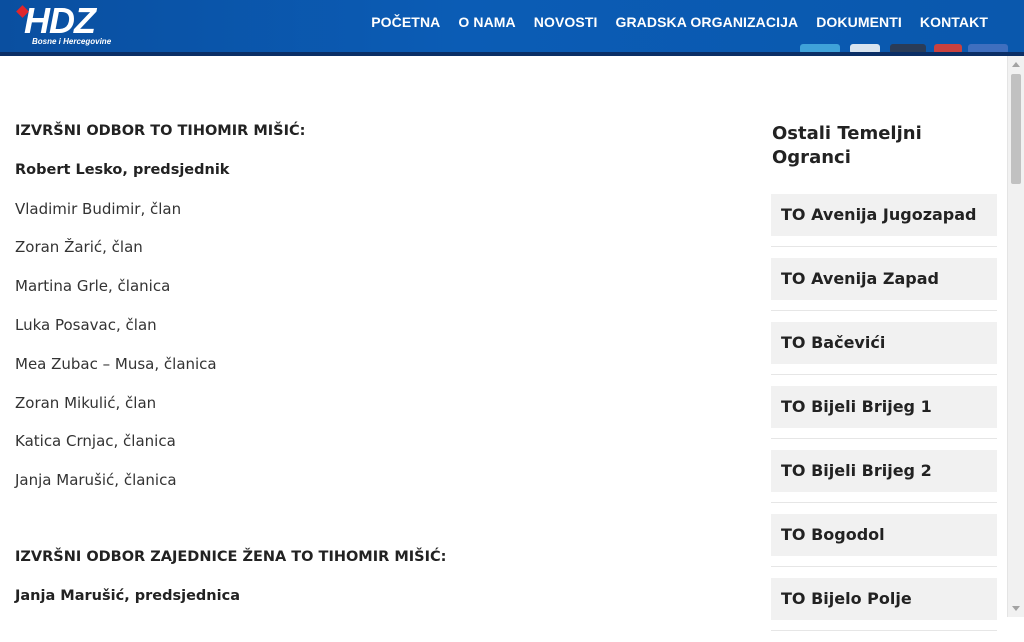  What do you see at coordinates (1016, 129) in the screenshot?
I see `scrollbar-thumb` at bounding box center [1016, 129].